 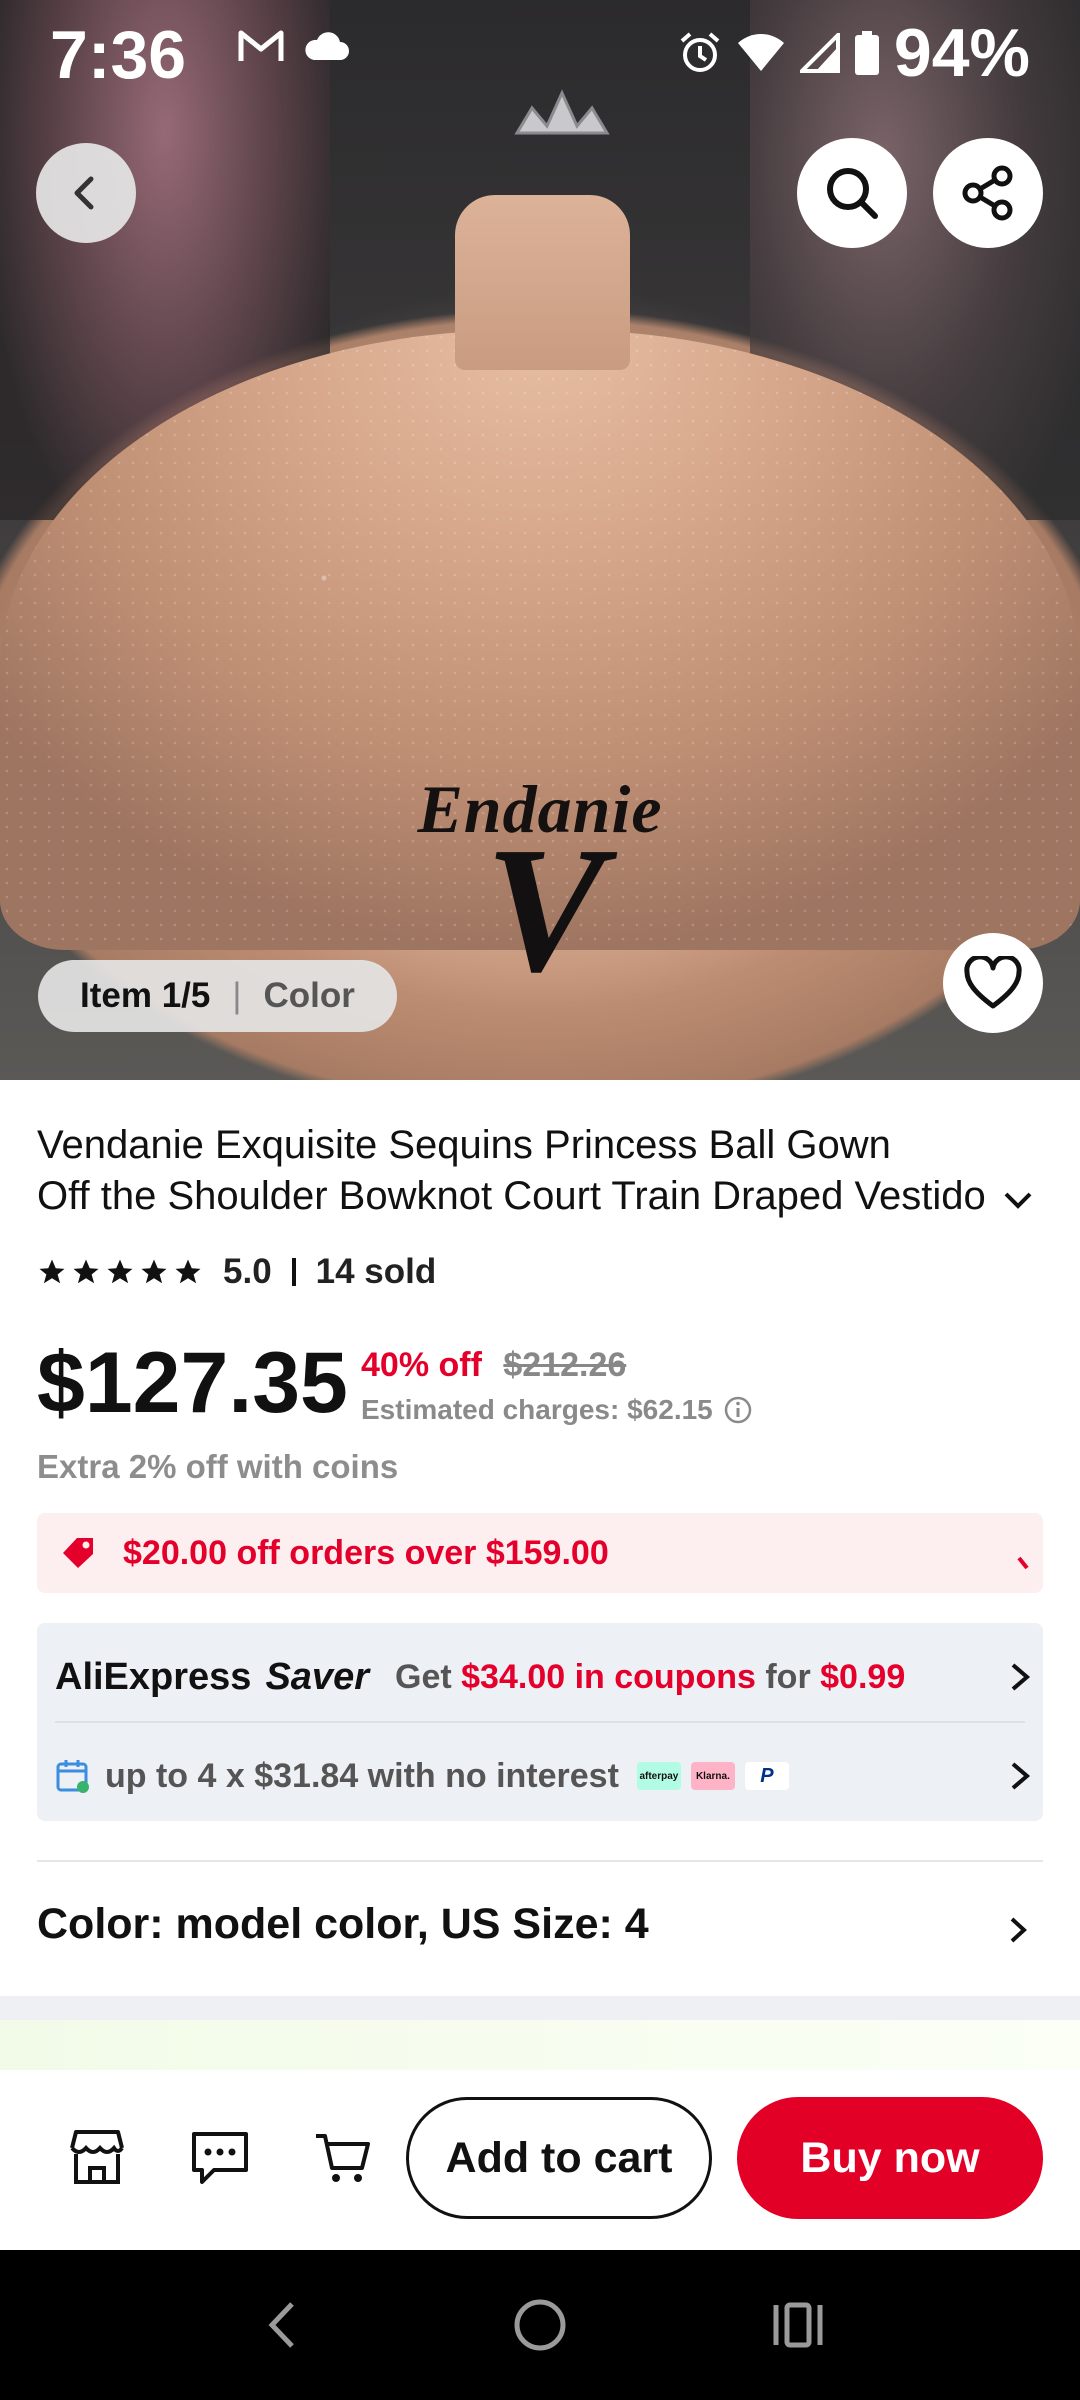 I want to click on gown-bodice-image, so click(x=542, y=282).